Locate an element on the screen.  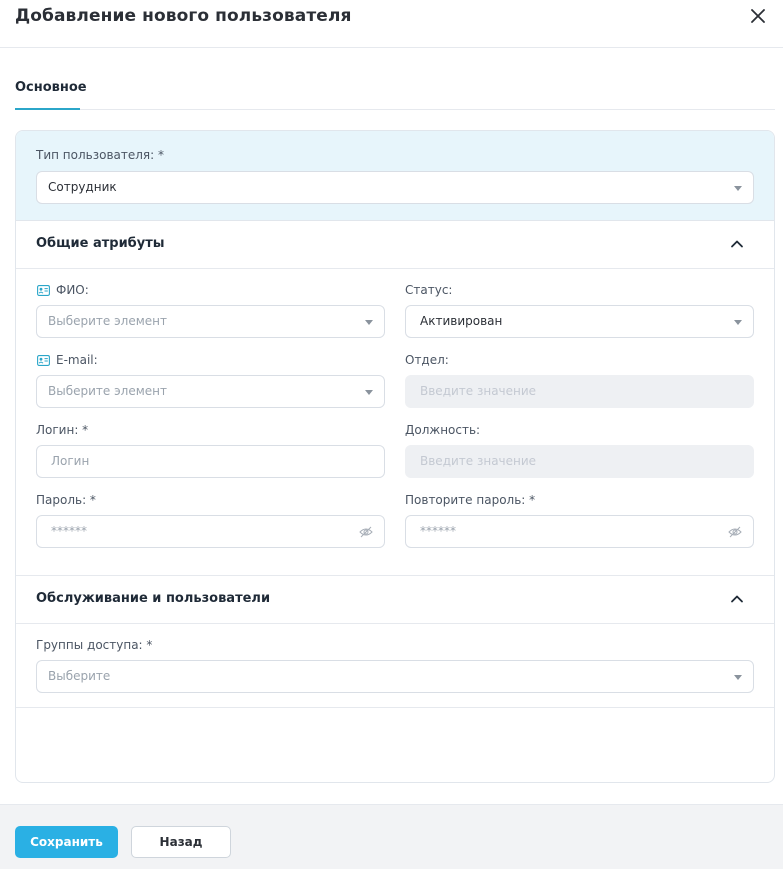
department-label: Отдел: is located at coordinates (427, 360).